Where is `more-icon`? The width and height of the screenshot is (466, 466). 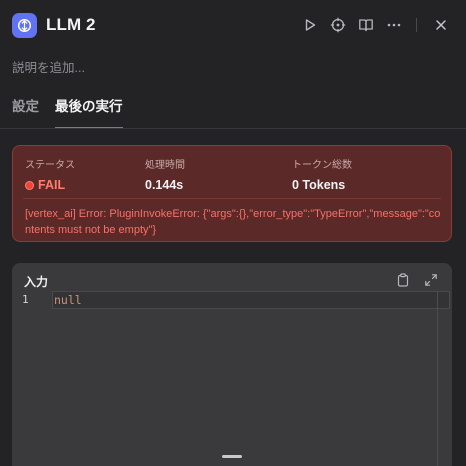 more-icon is located at coordinates (394, 25).